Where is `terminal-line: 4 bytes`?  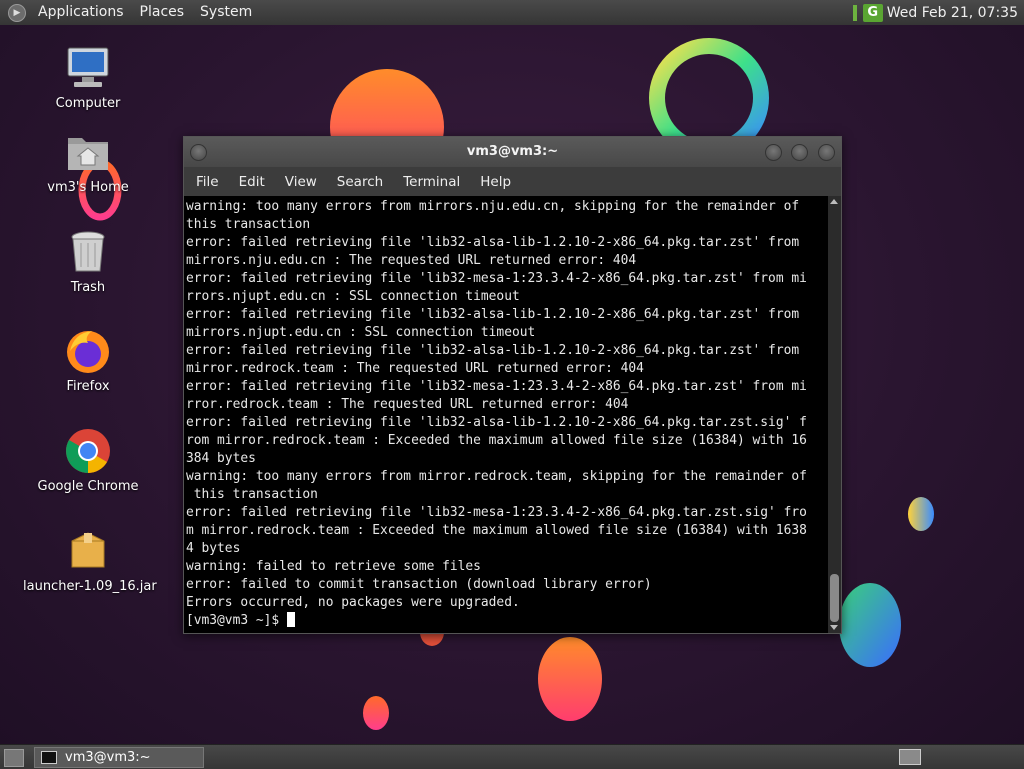 terminal-line: 4 bytes is located at coordinates (213, 548).